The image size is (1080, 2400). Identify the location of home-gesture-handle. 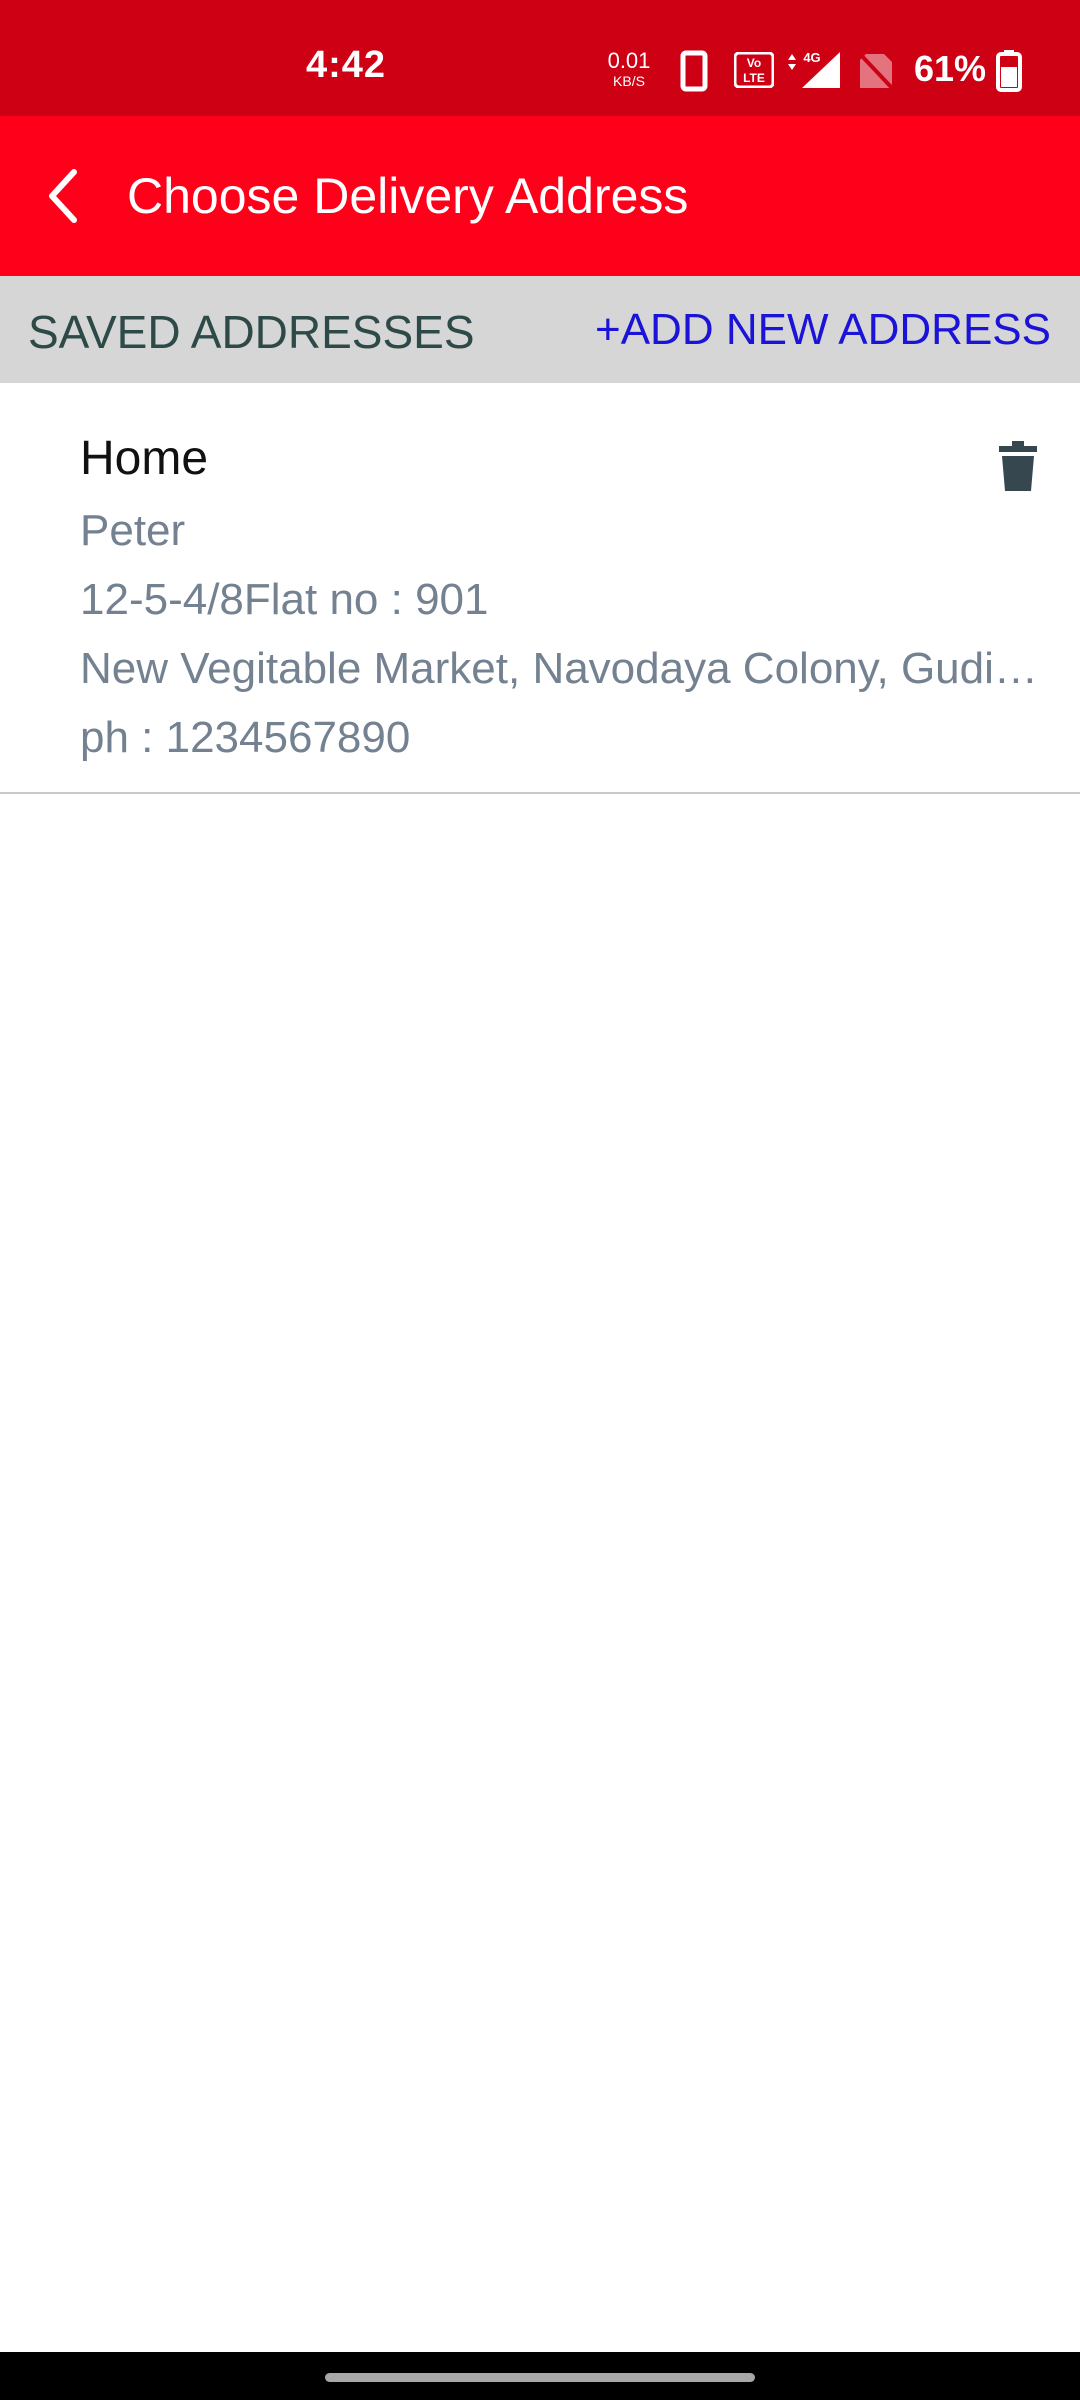
(540, 2377).